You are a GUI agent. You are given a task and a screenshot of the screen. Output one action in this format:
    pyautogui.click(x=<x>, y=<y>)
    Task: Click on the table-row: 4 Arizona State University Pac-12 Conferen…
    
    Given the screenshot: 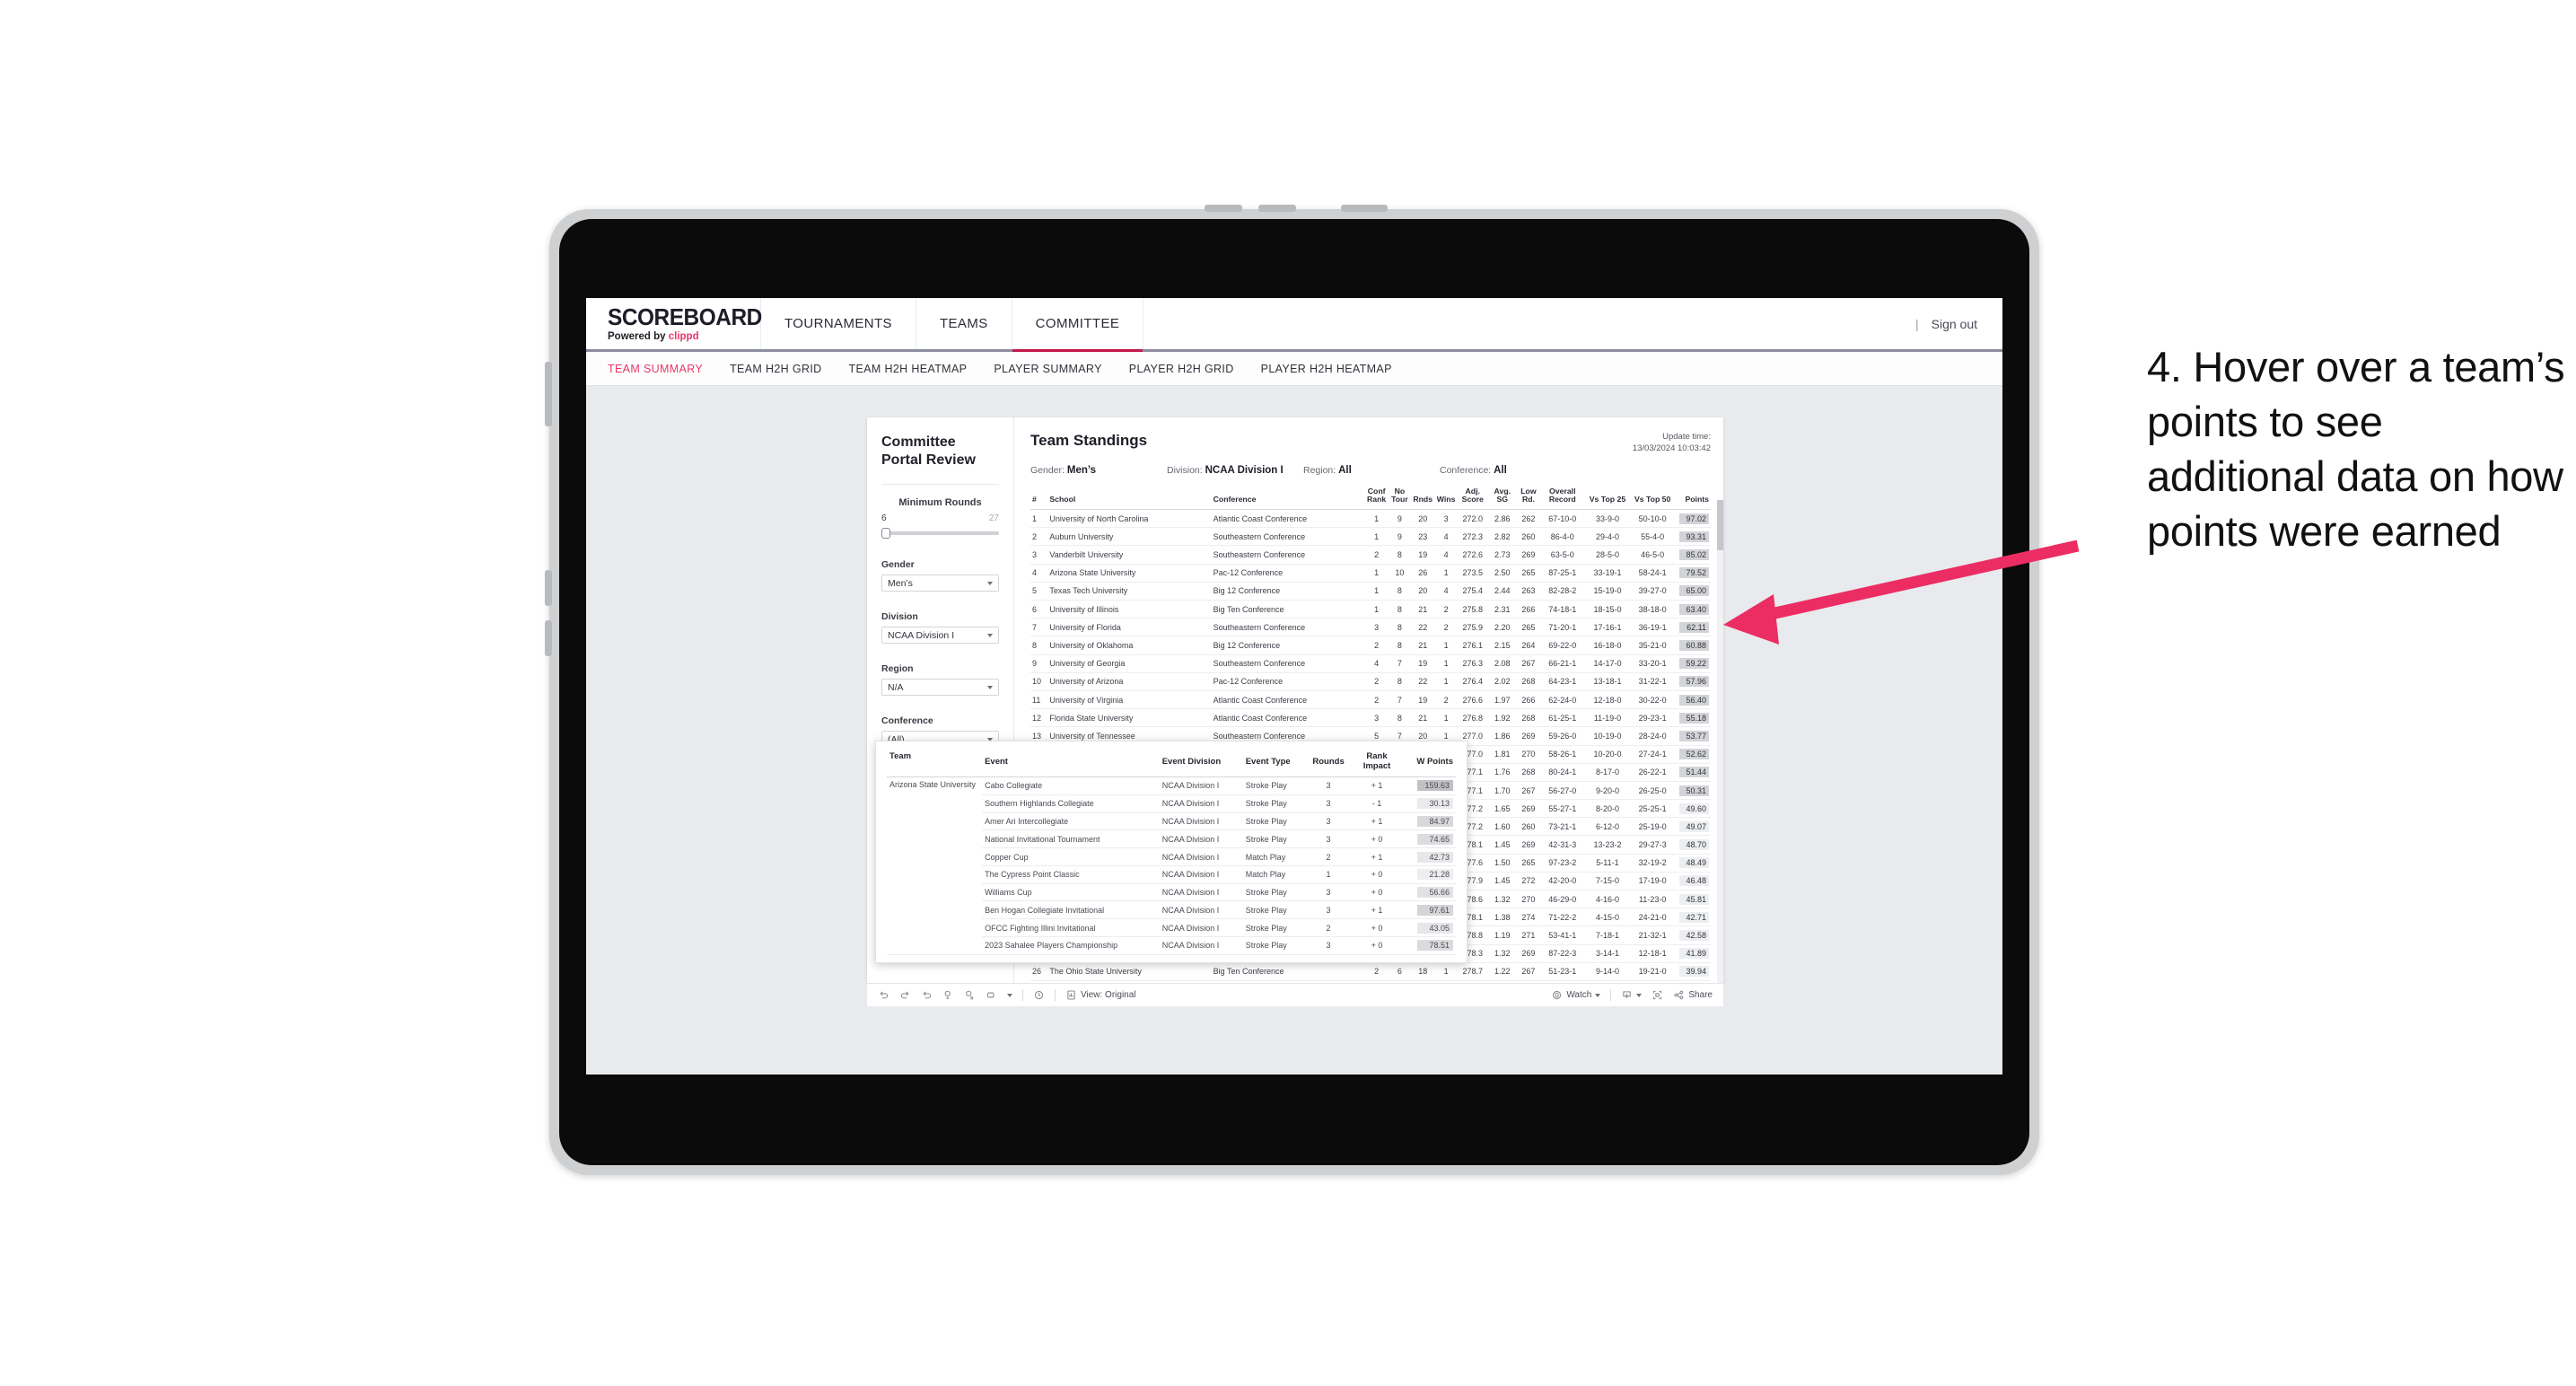 What is the action you would take?
    pyautogui.click(x=1370, y=574)
    